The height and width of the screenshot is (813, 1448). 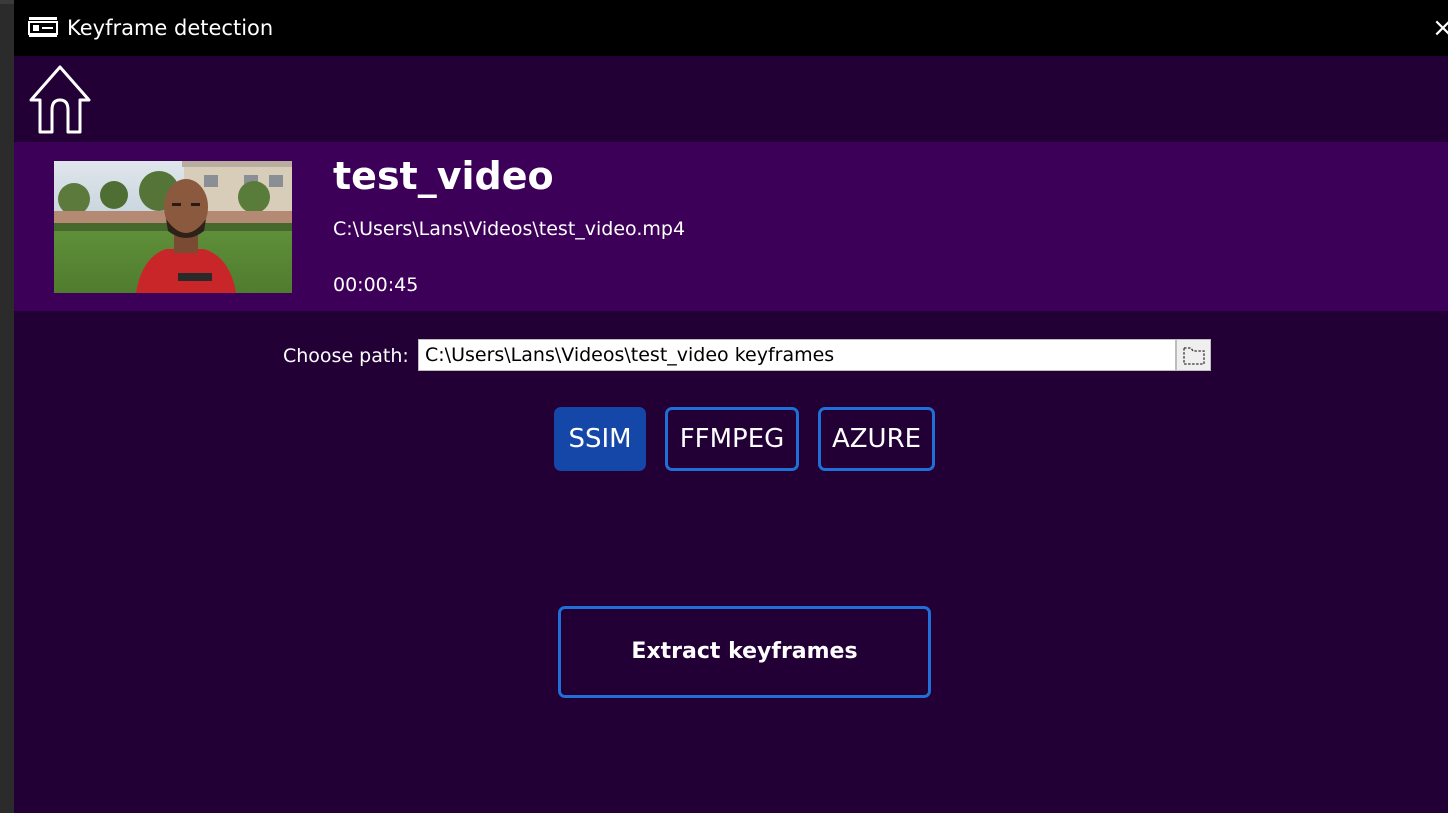 What do you see at coordinates (744, 652) in the screenshot?
I see `extract-keyframes-button: Extract keyframes` at bounding box center [744, 652].